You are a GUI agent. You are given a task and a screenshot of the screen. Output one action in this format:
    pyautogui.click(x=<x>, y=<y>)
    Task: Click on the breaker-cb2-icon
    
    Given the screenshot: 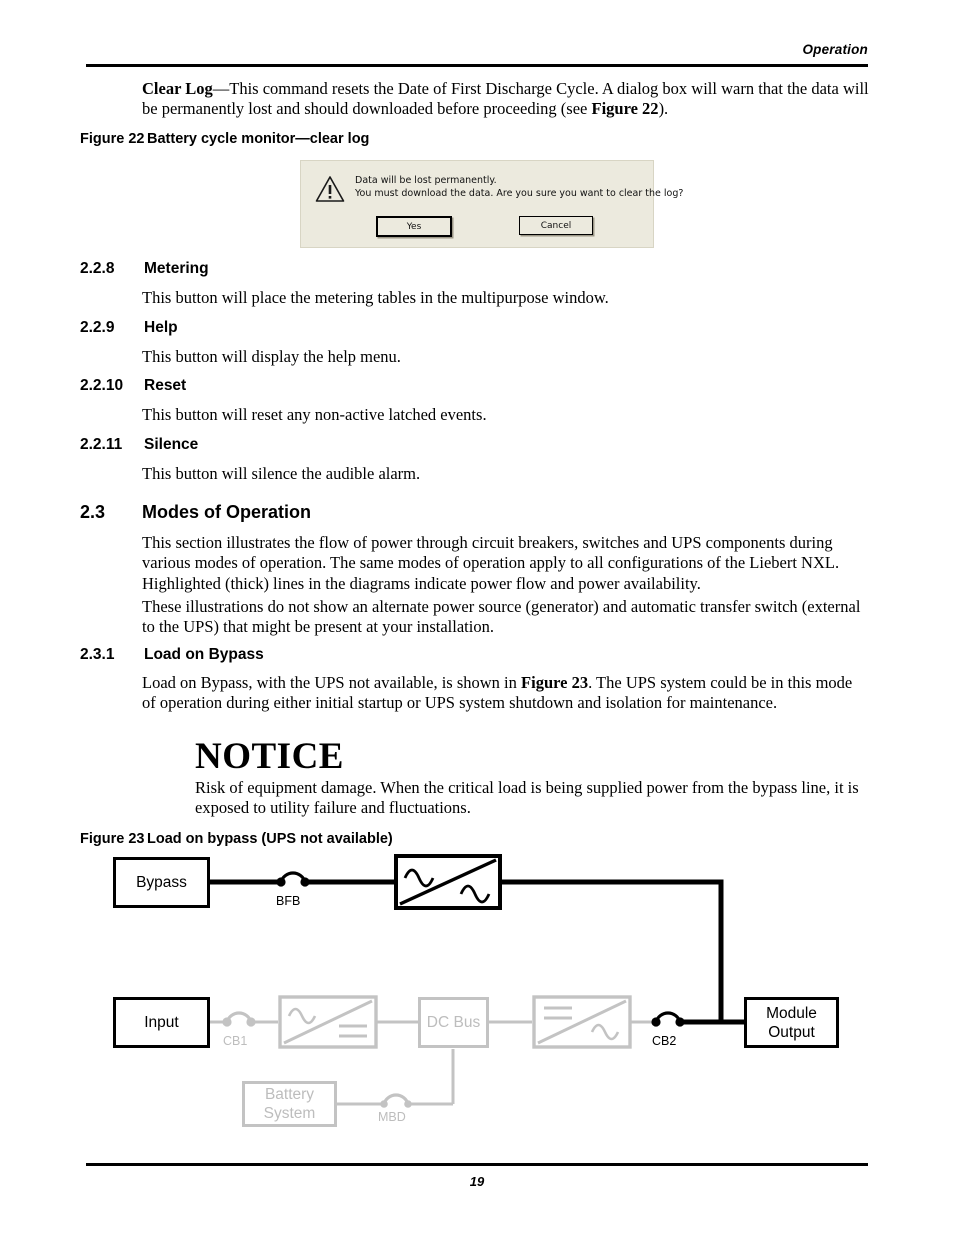 What is the action you would take?
    pyautogui.click(x=668, y=1019)
    